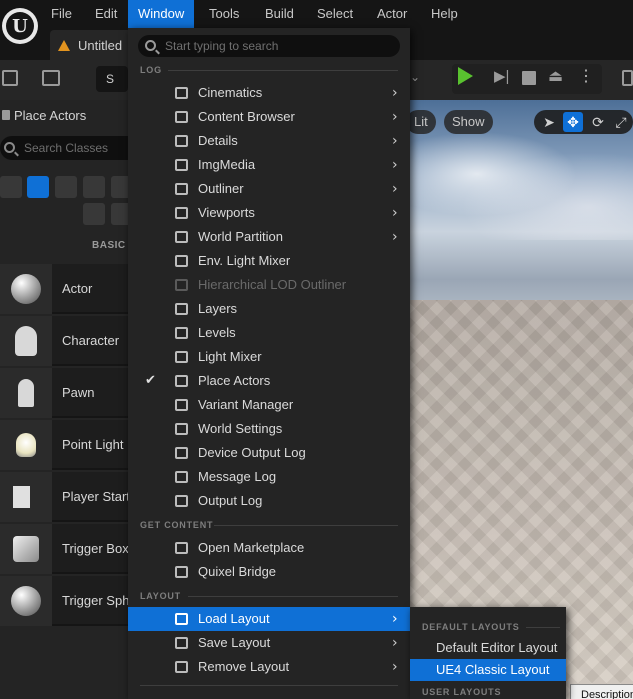 The height and width of the screenshot is (699, 633). I want to click on menu-item-levels: Levels, so click(269, 333).